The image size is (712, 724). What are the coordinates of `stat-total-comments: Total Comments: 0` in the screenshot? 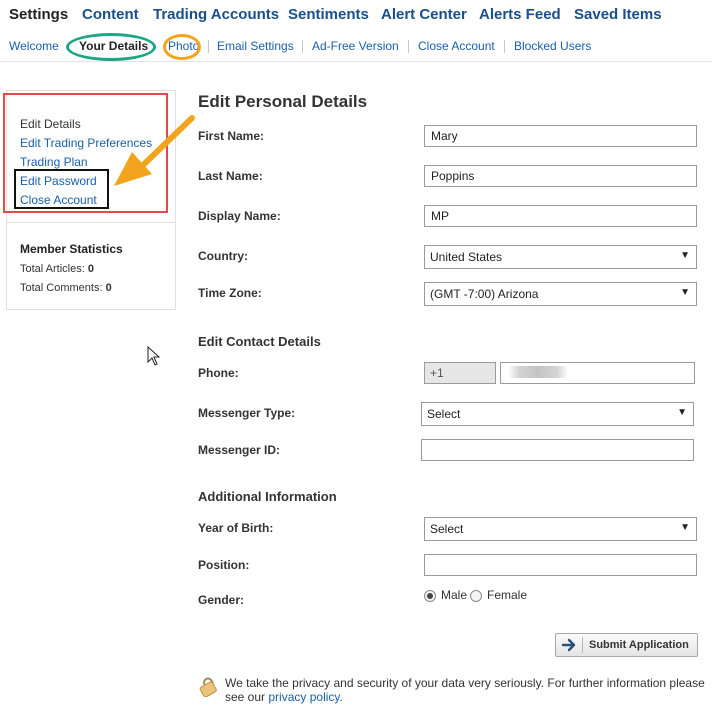 It's located at (66, 288).